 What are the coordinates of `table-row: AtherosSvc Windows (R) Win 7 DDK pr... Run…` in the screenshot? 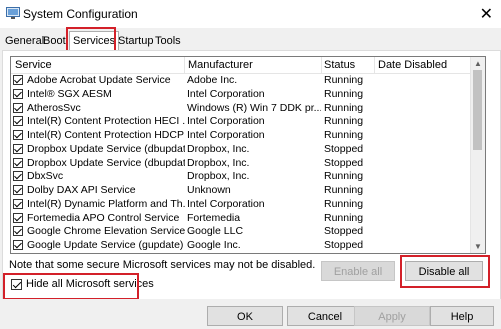 It's located at (241, 109).